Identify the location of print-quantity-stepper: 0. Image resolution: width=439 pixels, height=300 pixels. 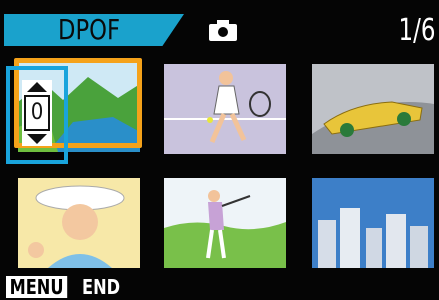
(37, 113).